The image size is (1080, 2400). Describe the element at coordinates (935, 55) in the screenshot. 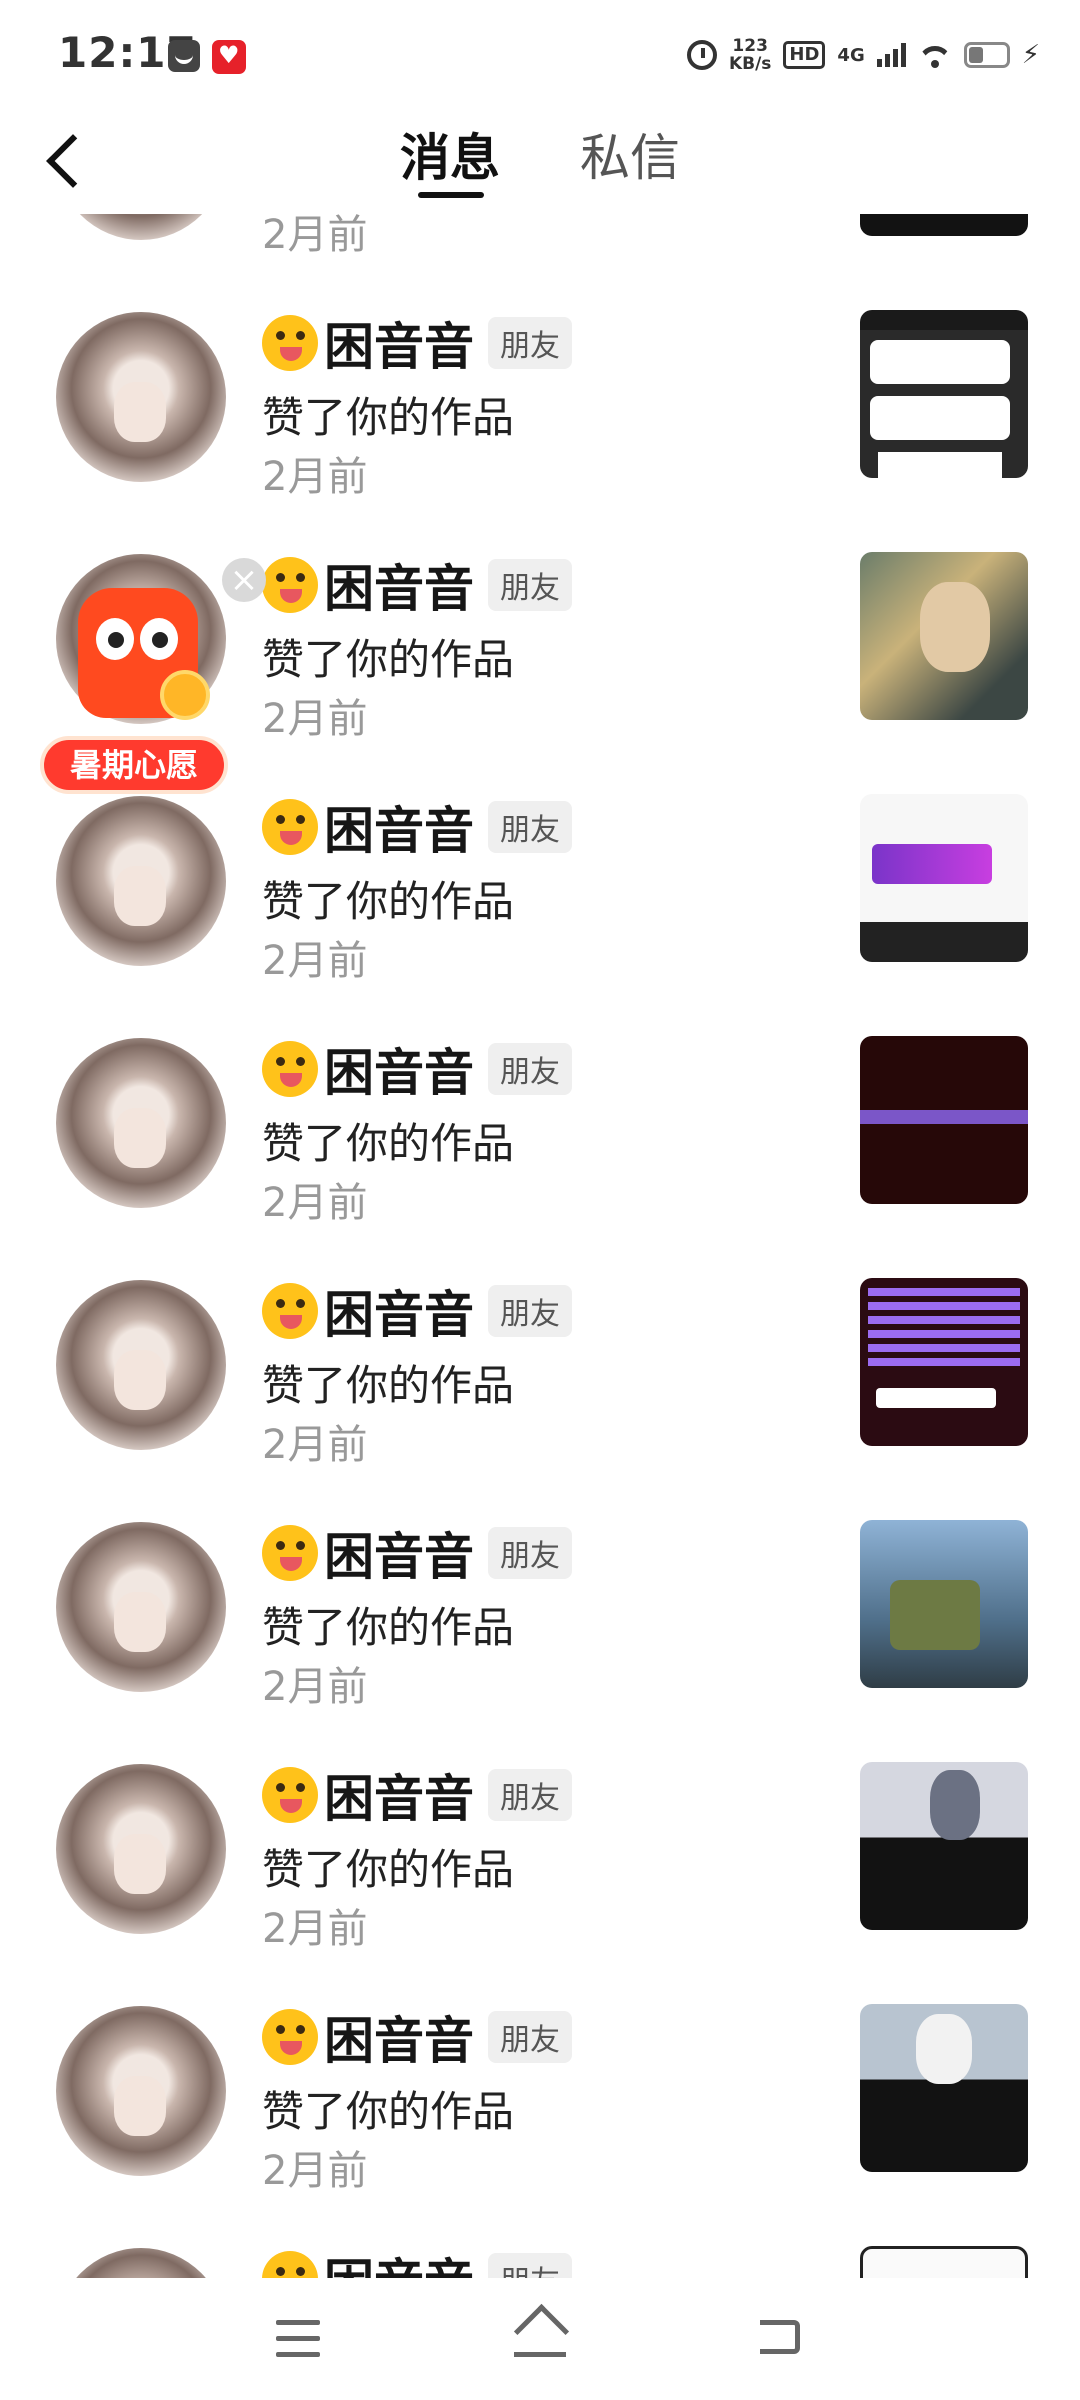

I see `wifi-icon` at that location.